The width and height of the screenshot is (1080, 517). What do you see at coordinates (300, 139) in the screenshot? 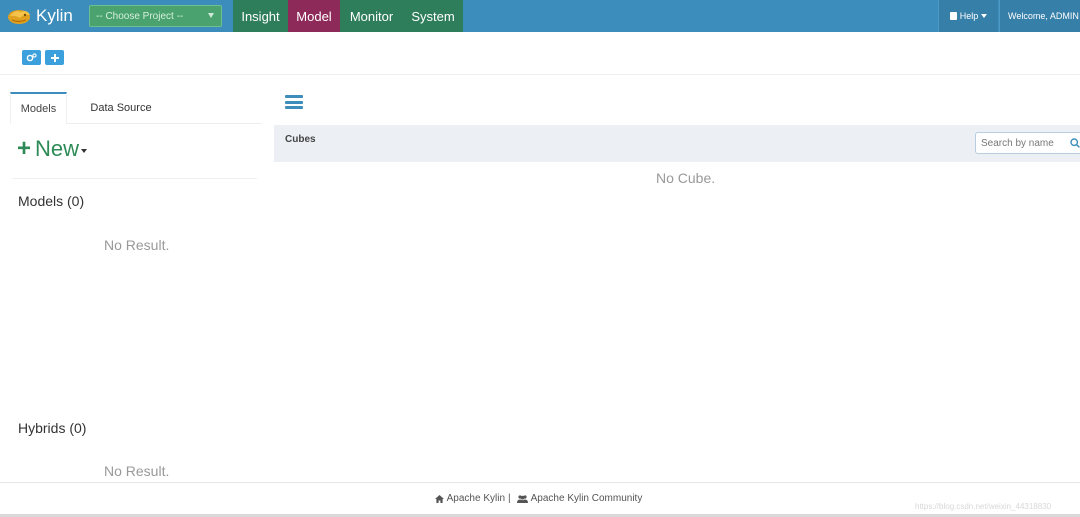
I see `cubes-title: Cubes` at bounding box center [300, 139].